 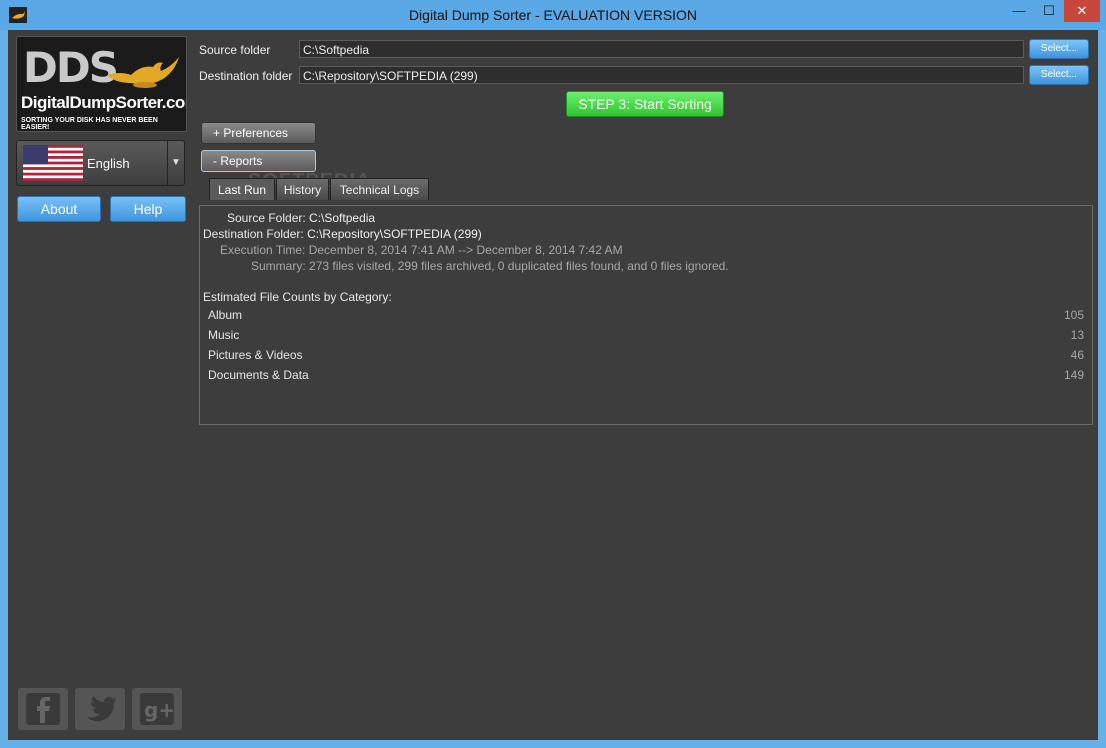 I want to click on category-name: Documents & Data, so click(x=258, y=375).